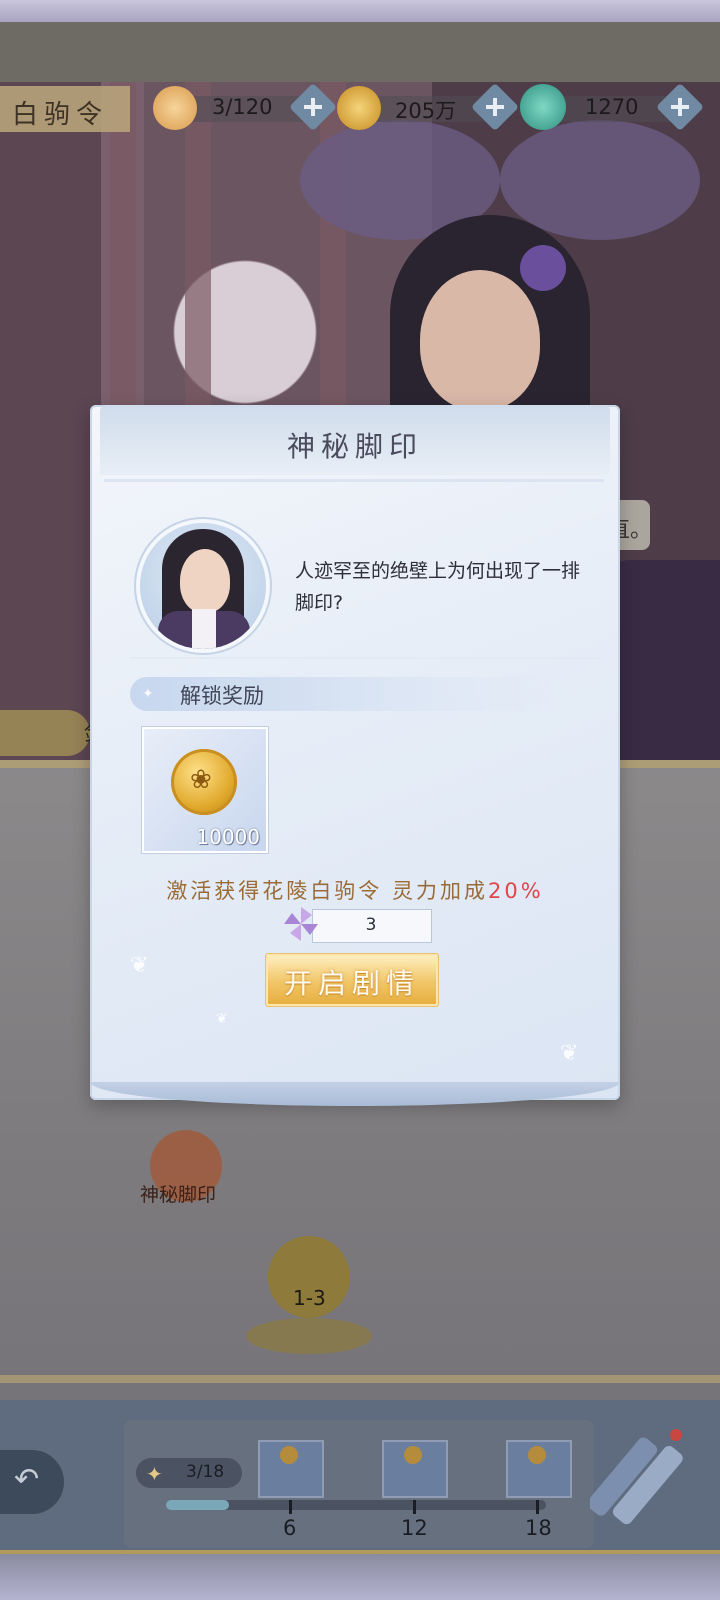 The width and height of the screenshot is (720, 1600). What do you see at coordinates (543, 107) in the screenshot?
I see `jade-dragon-icon` at bounding box center [543, 107].